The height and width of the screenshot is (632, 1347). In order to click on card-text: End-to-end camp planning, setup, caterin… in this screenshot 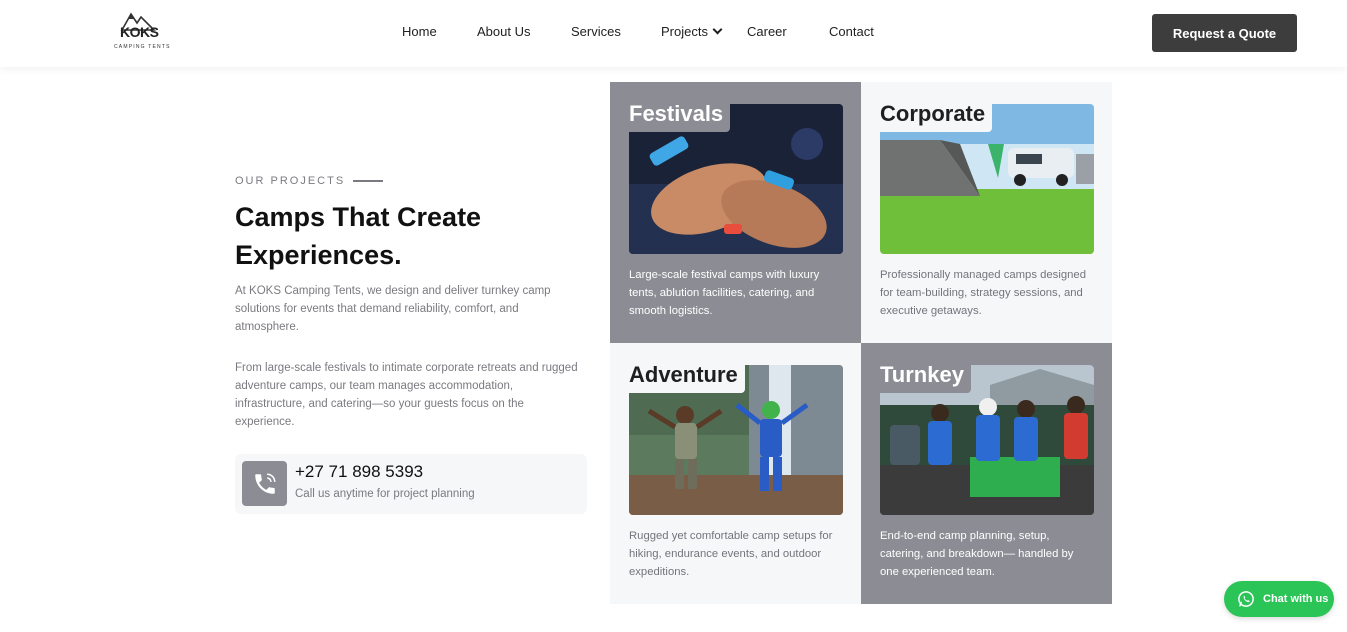, I will do `click(977, 554)`.